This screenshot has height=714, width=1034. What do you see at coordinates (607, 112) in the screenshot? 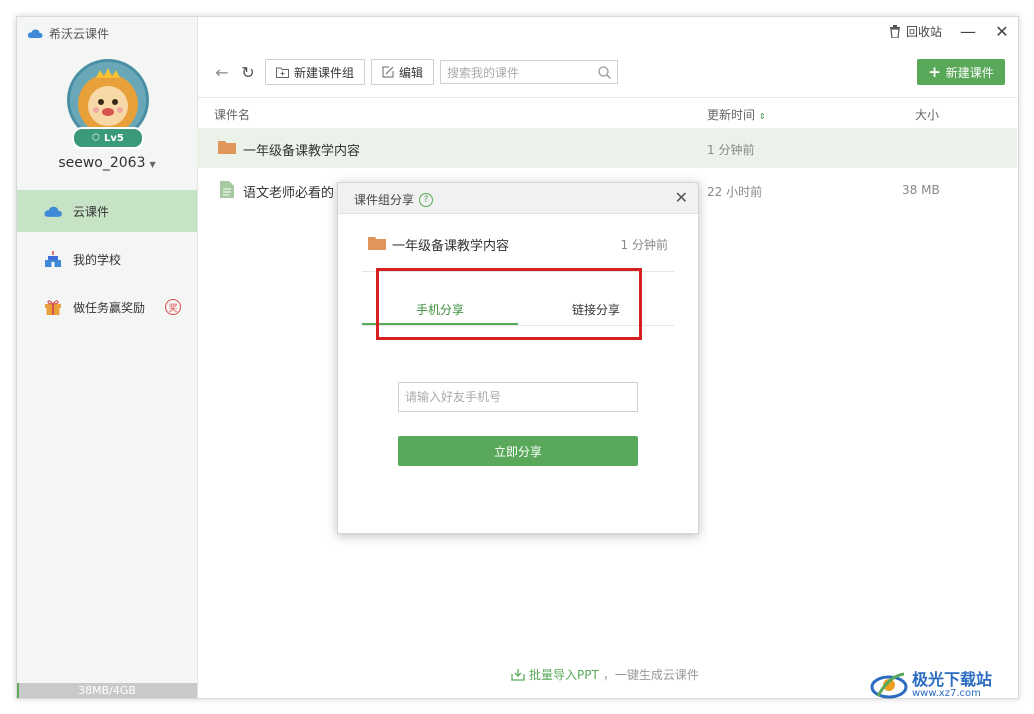
I see `table-header: 课件名 更新时间 ⇕ 大小` at bounding box center [607, 112].